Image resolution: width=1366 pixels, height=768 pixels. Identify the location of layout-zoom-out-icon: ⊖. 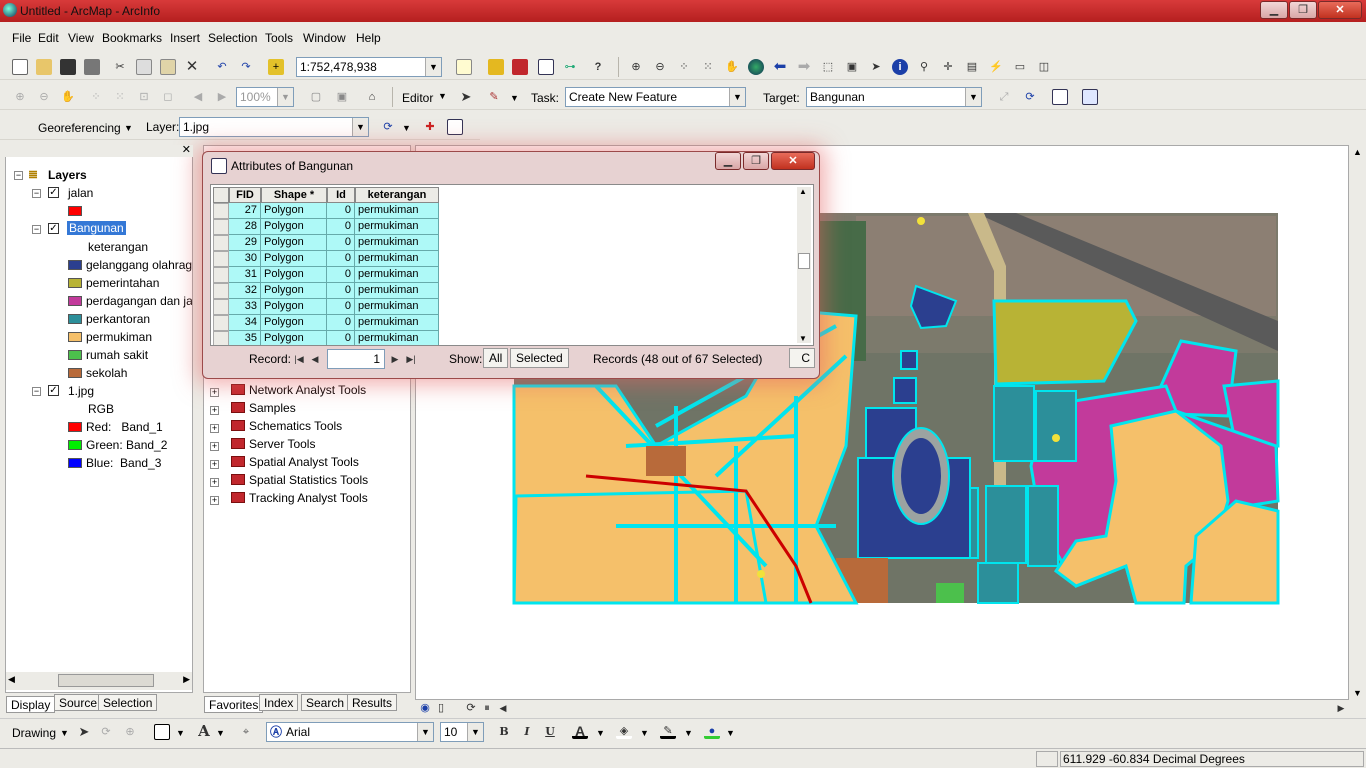
(44, 97).